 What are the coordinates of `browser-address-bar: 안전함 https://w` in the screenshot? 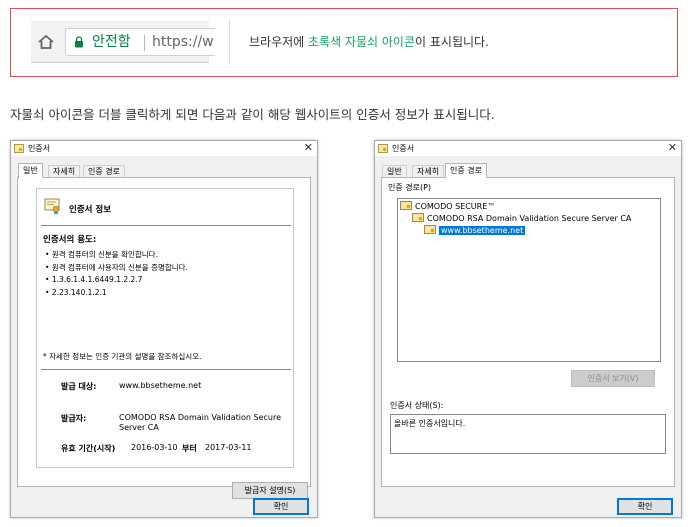 It's located at (123, 42).